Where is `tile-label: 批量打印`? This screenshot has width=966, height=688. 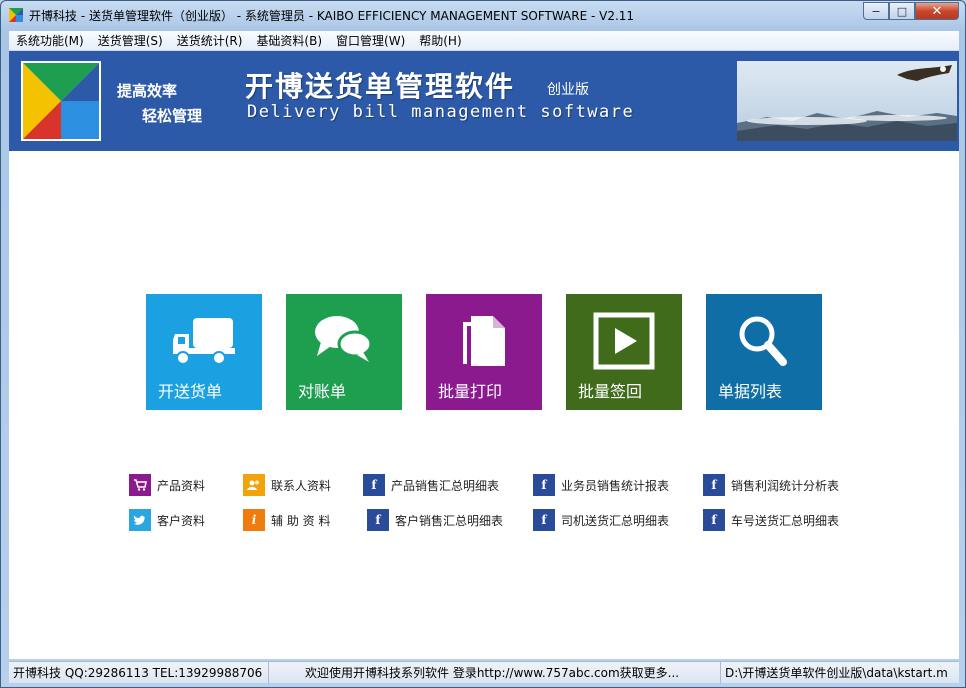
tile-label: 批量打印 is located at coordinates (470, 391).